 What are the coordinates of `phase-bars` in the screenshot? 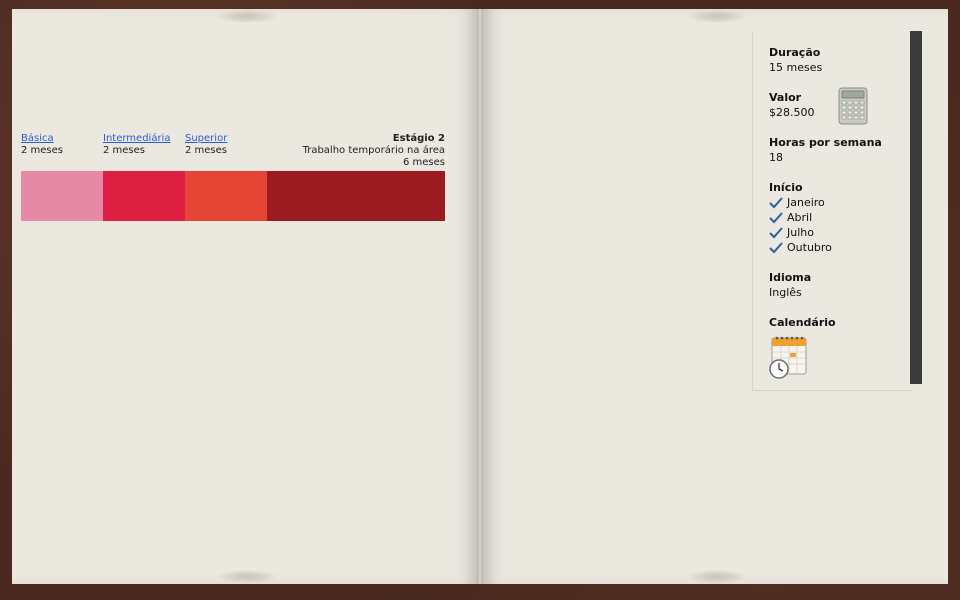 It's located at (233, 196).